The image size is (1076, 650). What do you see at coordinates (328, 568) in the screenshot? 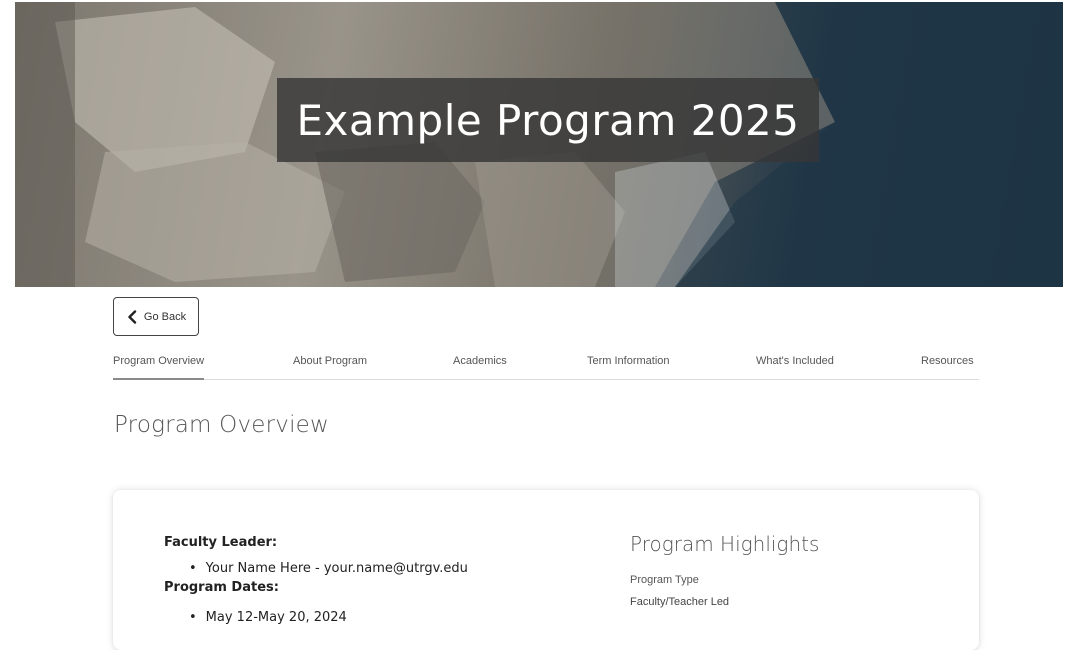
I see `faculty-leader-item: Your Name Here - your.name@utrgv.edu` at bounding box center [328, 568].